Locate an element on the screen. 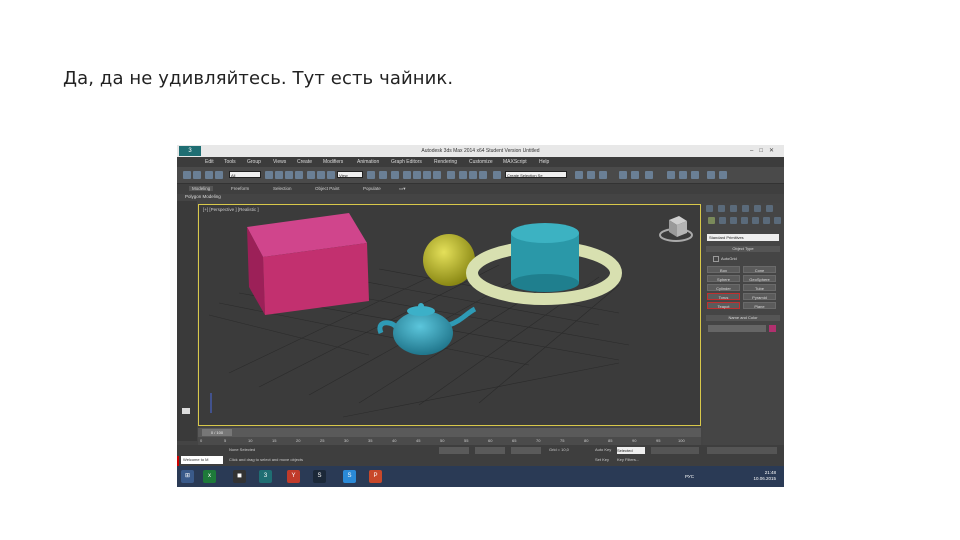  shapes-icon is located at coordinates (722, 220).